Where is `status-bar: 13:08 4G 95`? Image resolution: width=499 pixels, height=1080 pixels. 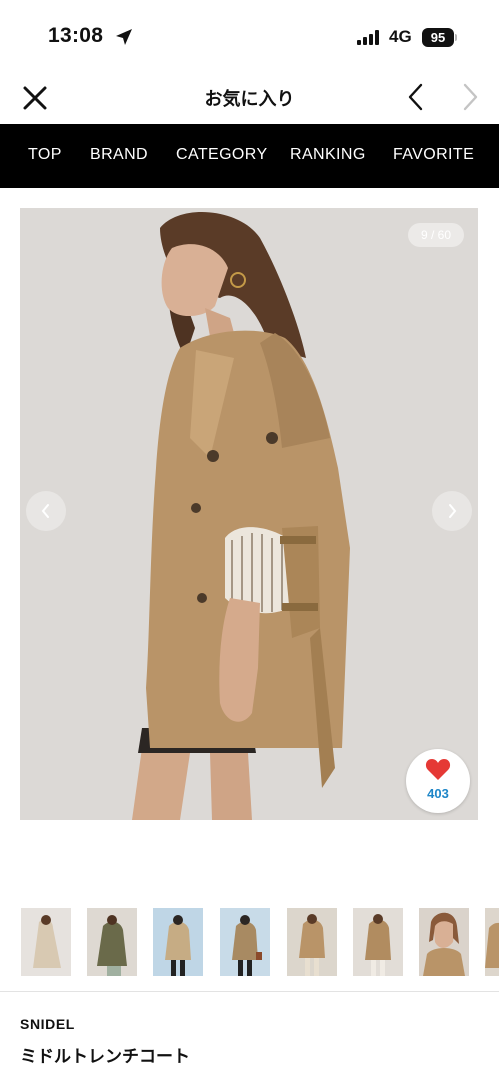
status-bar: 13:08 4G 95 is located at coordinates (249, 35).